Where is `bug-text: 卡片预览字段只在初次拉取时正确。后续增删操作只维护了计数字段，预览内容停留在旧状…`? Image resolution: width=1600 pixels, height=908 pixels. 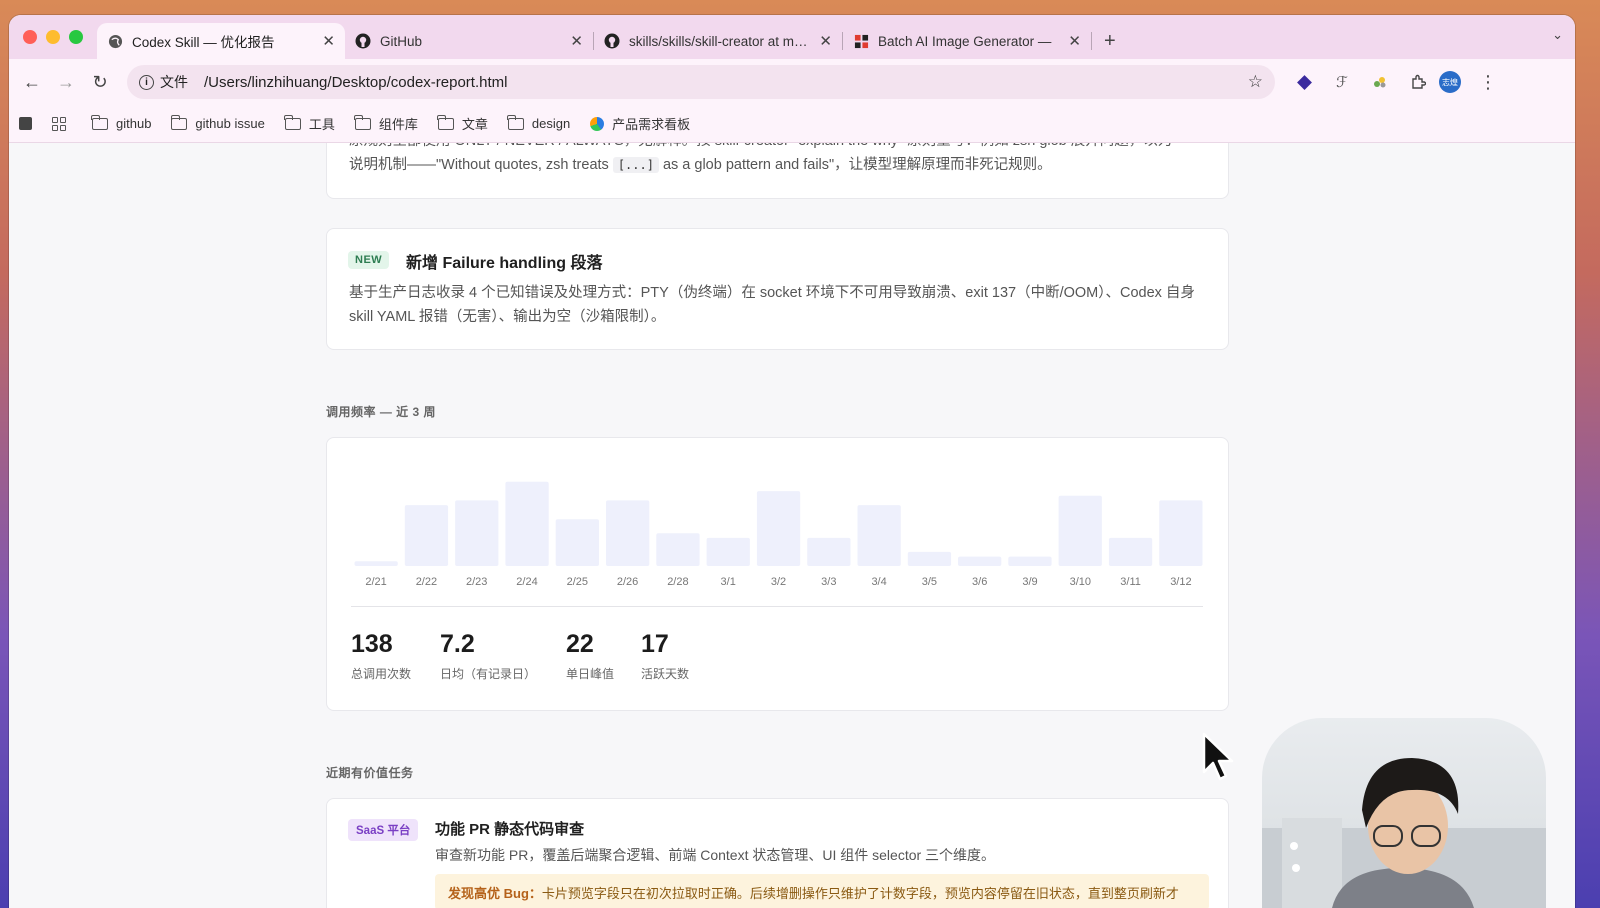 bug-text: 卡片预览字段只在初次拉取时正确。后续增删操作只维护了计数字段，预览内容停留在旧状… is located at coordinates (860, 893).